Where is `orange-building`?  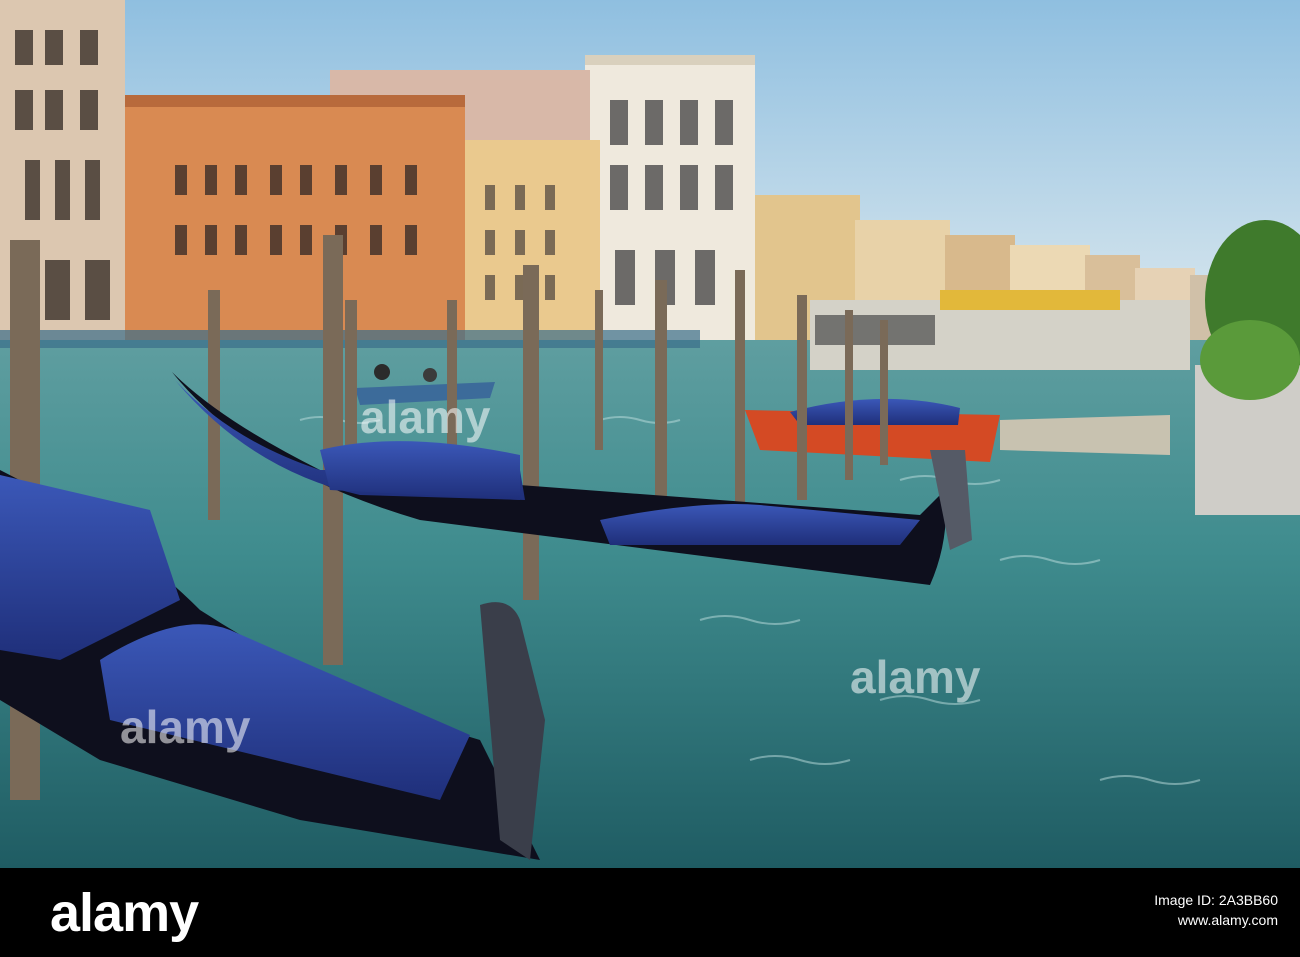
orange-building is located at coordinates (290, 220).